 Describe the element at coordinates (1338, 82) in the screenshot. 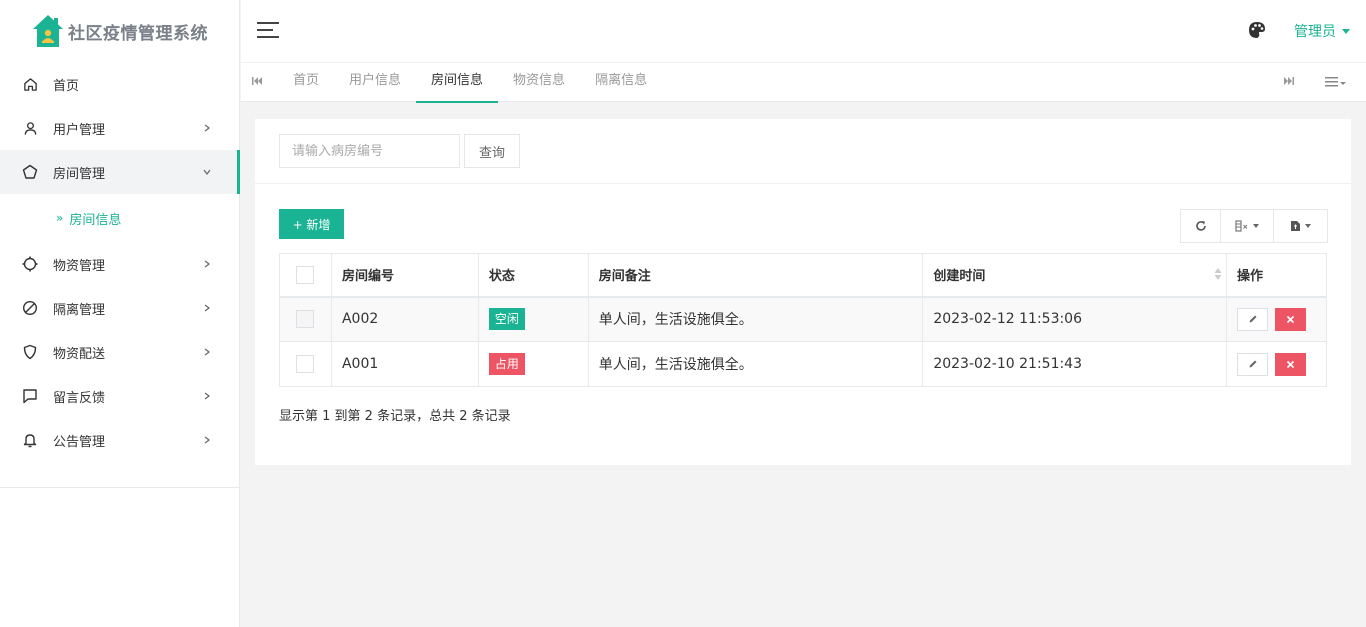

I see `tab-options-icon` at that location.